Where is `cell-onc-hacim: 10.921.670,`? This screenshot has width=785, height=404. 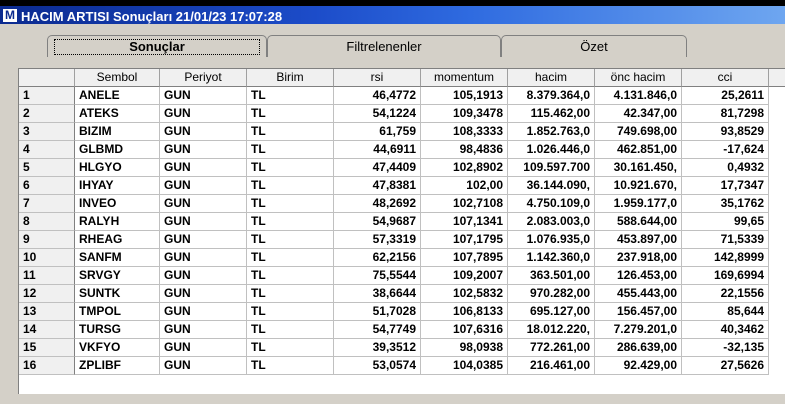
cell-onc-hacim: 10.921.670, is located at coordinates (638, 186).